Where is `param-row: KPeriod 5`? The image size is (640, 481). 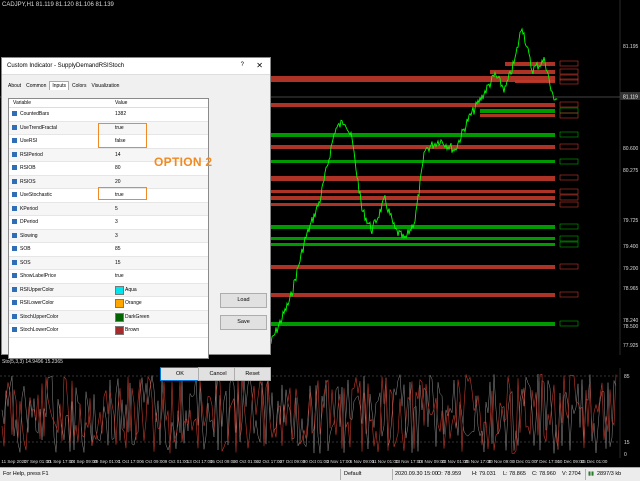
param-row: KPeriod 5 is located at coordinates (108, 209).